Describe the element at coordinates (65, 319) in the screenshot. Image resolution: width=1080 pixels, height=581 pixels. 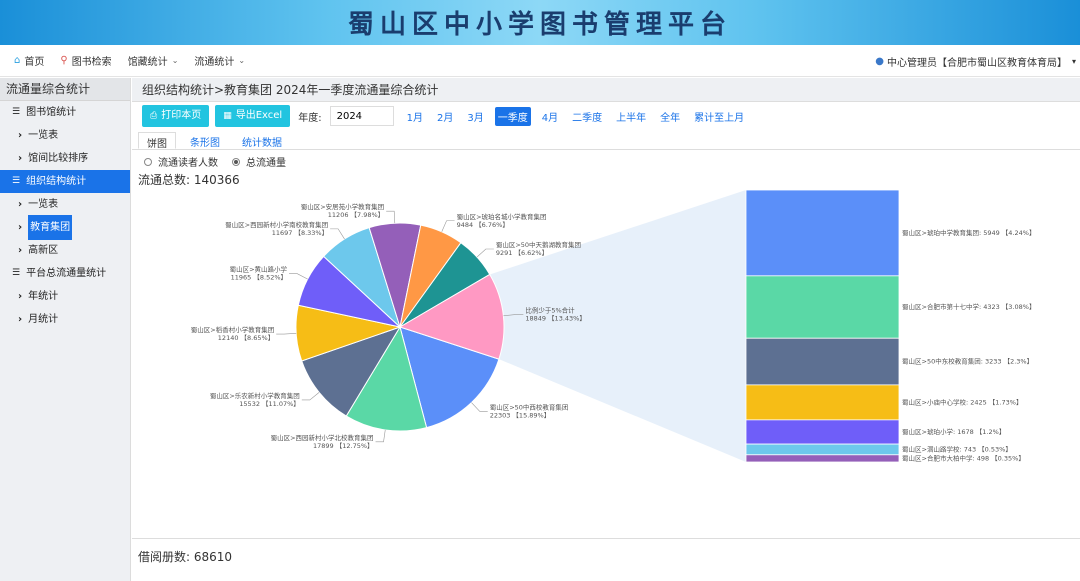
I see `sidebar-item-monthly: › 月统计` at that location.